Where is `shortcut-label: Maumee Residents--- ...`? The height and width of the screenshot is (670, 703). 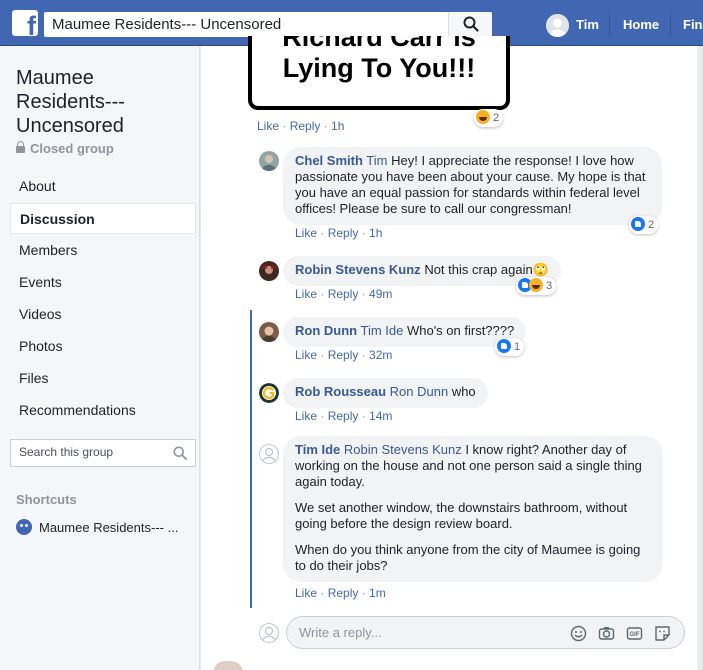
shortcut-label: Maumee Residents--- ... is located at coordinates (109, 527).